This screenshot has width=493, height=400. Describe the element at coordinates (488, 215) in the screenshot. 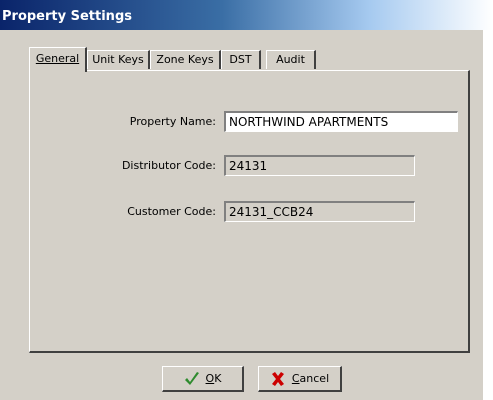

I see `window-edge` at that location.